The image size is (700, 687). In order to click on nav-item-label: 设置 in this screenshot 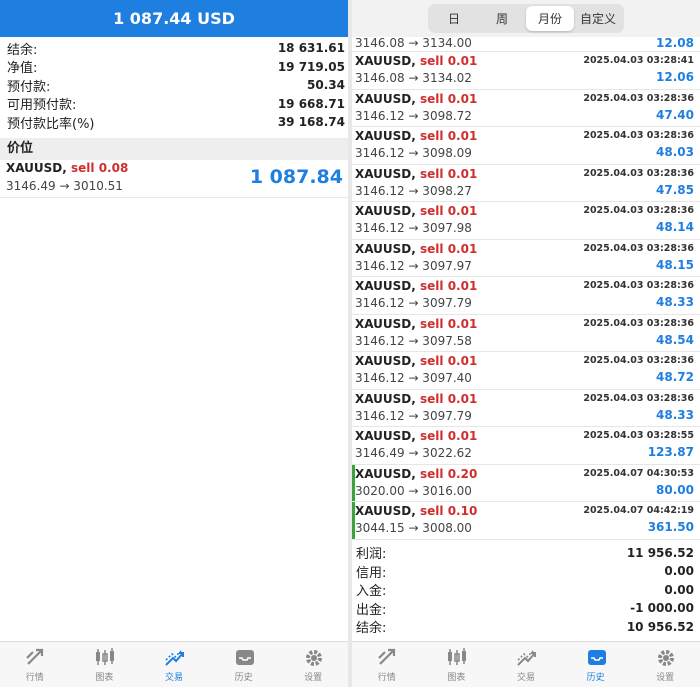, I will do `click(665, 678)`.